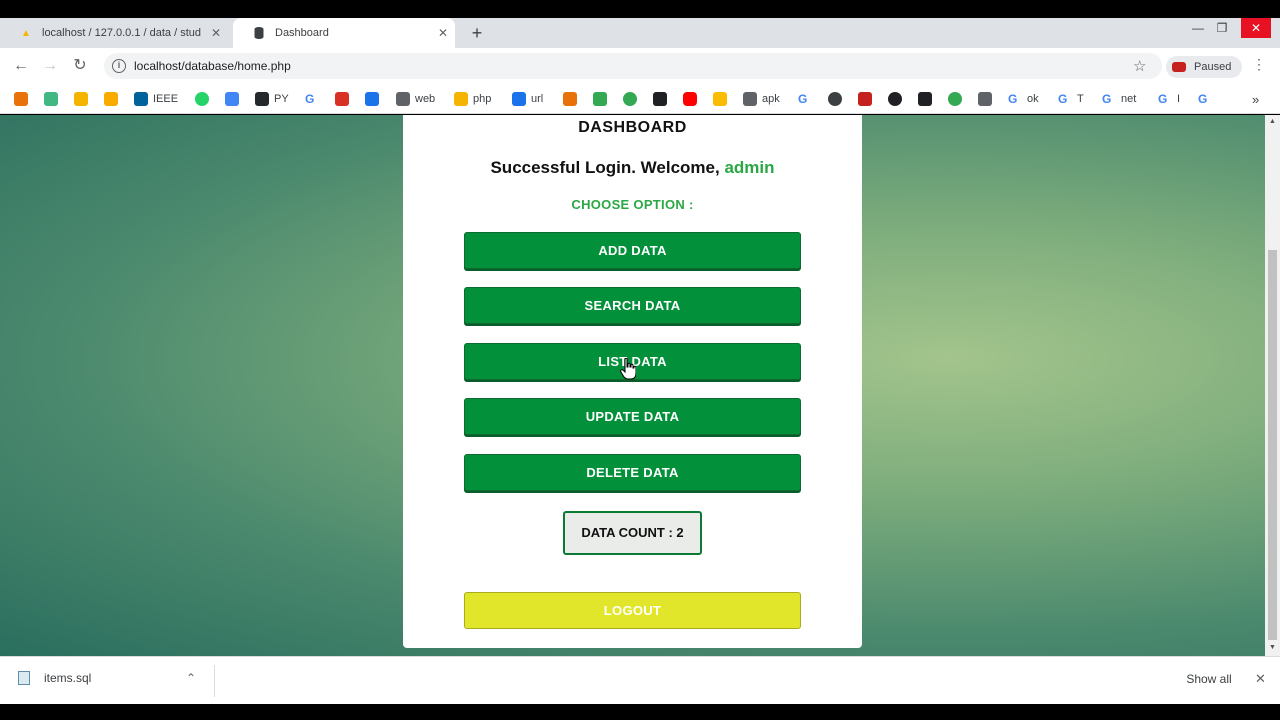 Image resolution: width=1280 pixels, height=720 pixels. I want to click on database-icon, so click(259, 33).